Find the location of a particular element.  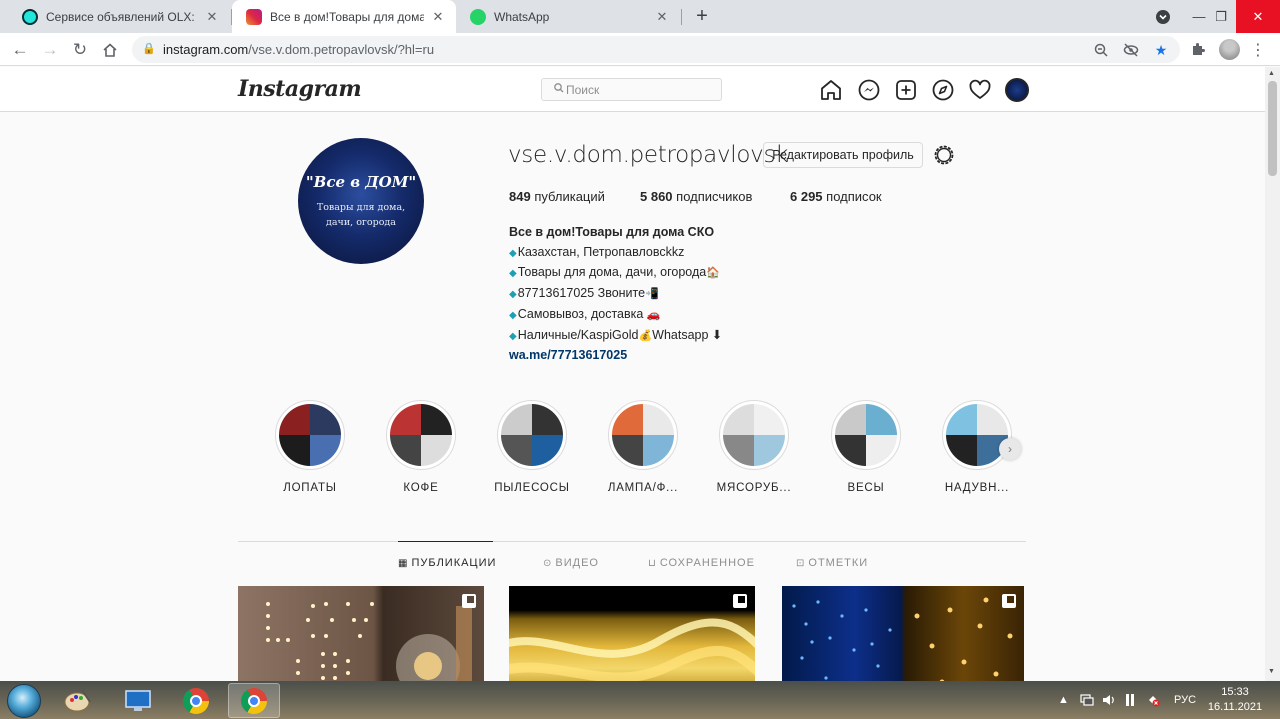

edit-profile-button: Редактировать профиль is located at coordinates (843, 155).